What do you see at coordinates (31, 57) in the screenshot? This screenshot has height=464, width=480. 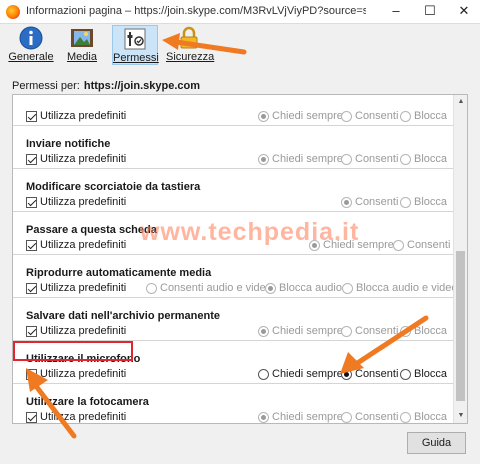 I see `tab-label: Generale` at bounding box center [31, 57].